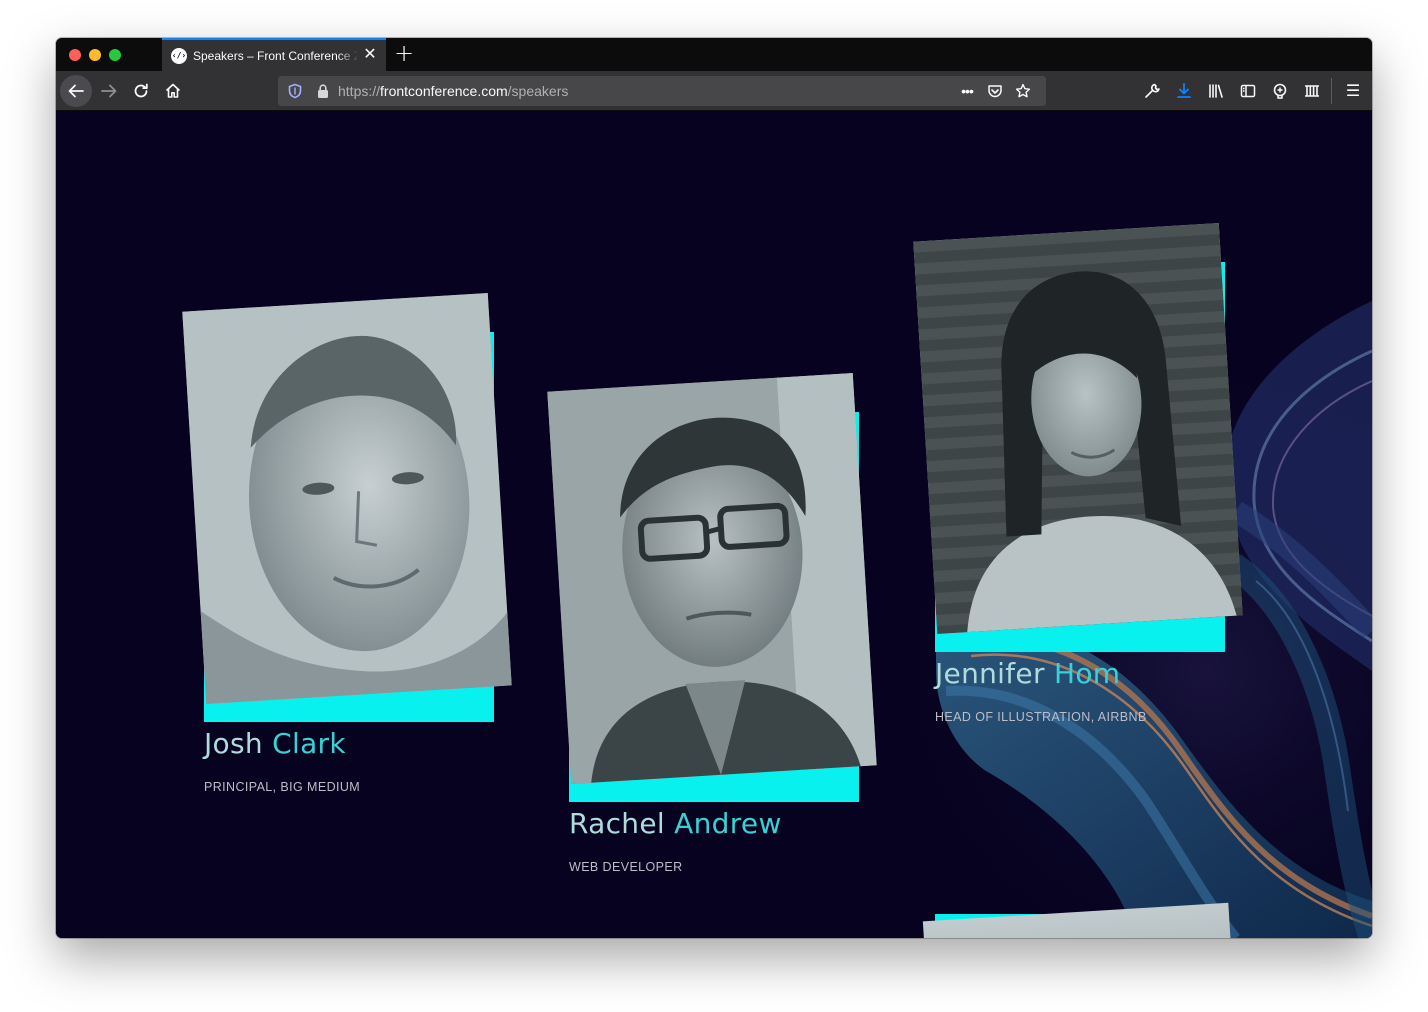  What do you see at coordinates (233, 743) in the screenshot?
I see `speaker-first-name: Josh` at bounding box center [233, 743].